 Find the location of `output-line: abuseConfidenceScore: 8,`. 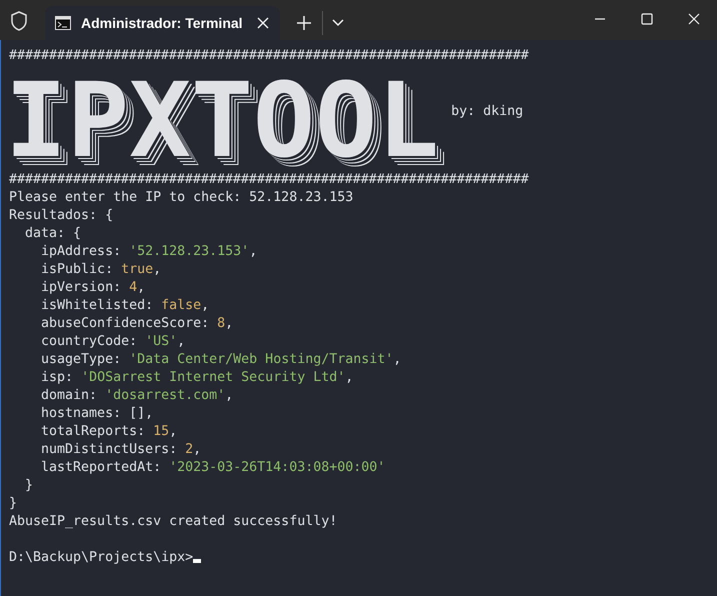

output-line: abuseConfidenceScore: 8, is located at coordinates (137, 324).